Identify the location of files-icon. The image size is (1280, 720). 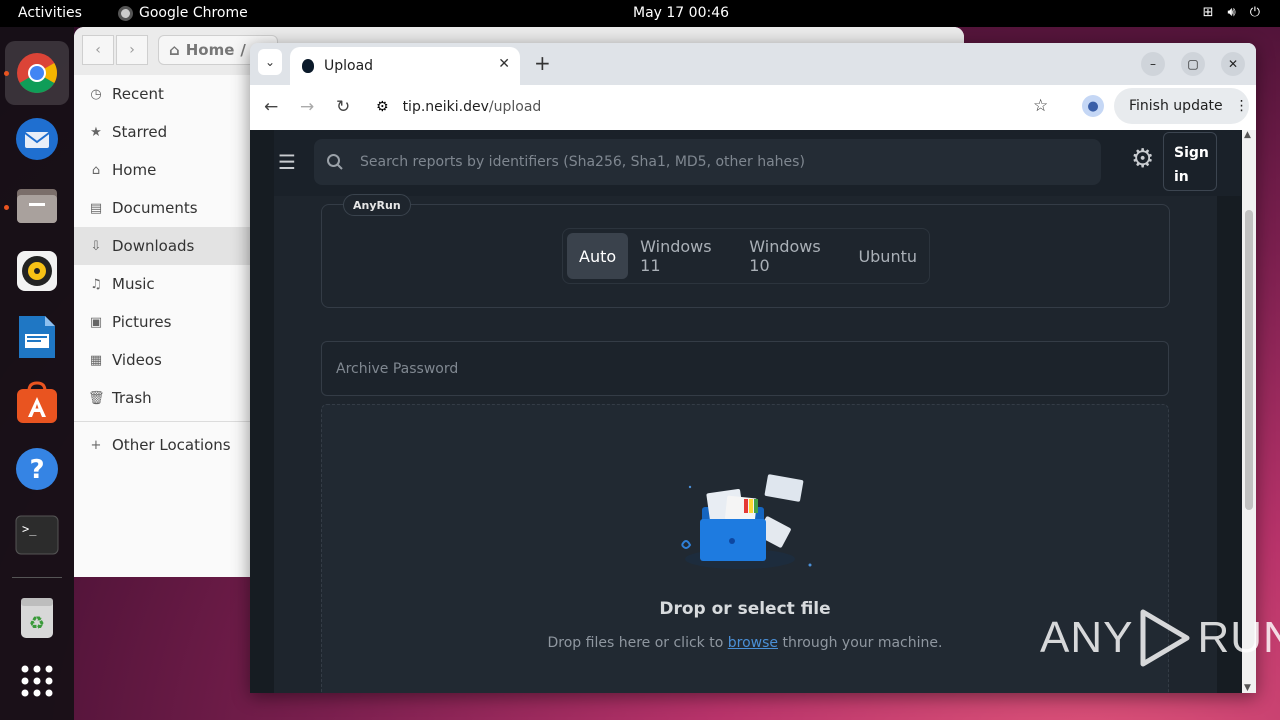
(37, 206).